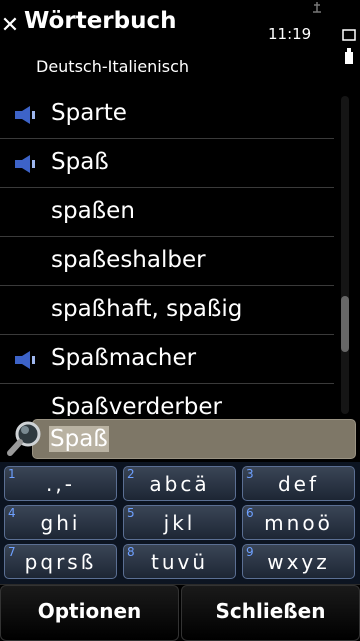 This screenshot has width=360, height=641. What do you see at coordinates (93, 211) in the screenshot?
I see `list-item-label: spaßen` at bounding box center [93, 211].